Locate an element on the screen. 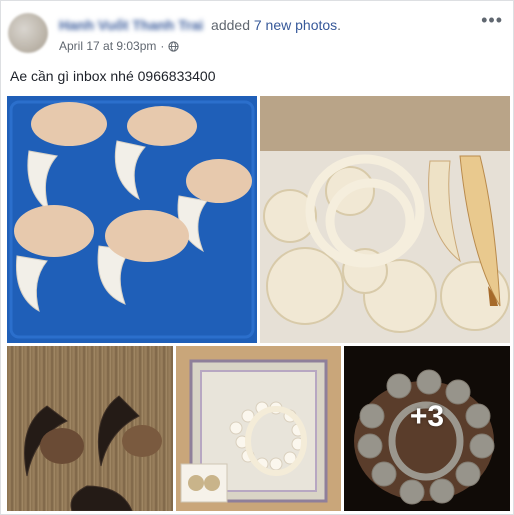 This screenshot has width=514, height=515. post-action-text: added is located at coordinates (230, 25).